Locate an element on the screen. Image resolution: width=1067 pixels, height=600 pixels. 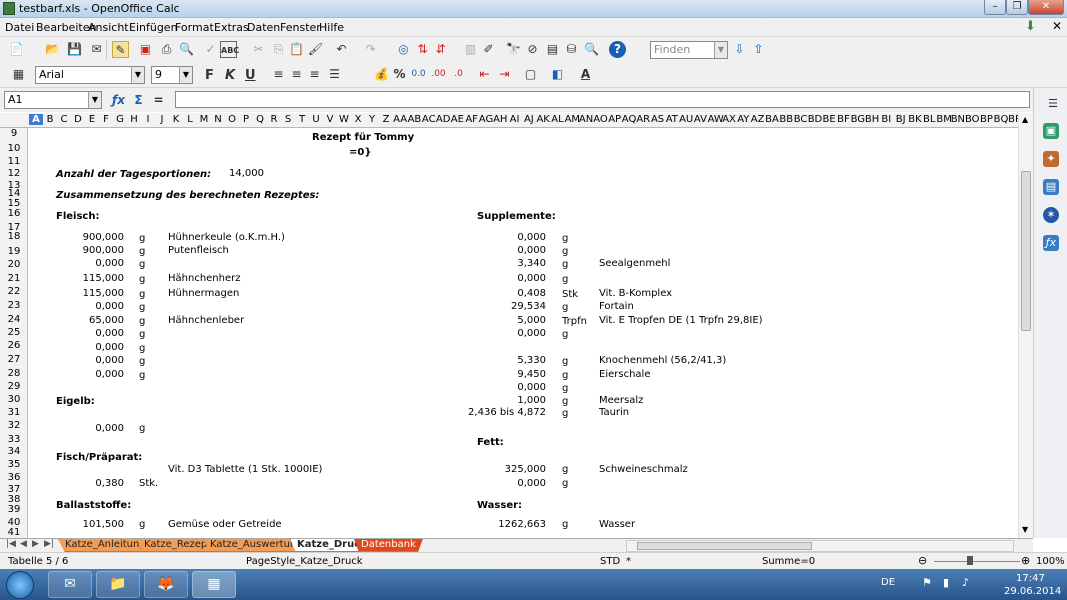
column-header-ai: AI is located at coordinates (514, 119).